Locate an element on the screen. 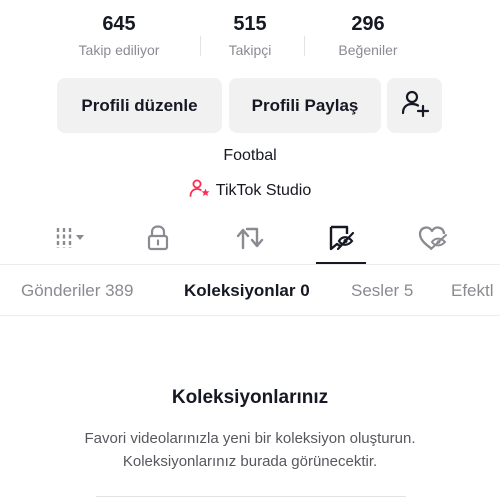  tab-reposts is located at coordinates (250, 240).